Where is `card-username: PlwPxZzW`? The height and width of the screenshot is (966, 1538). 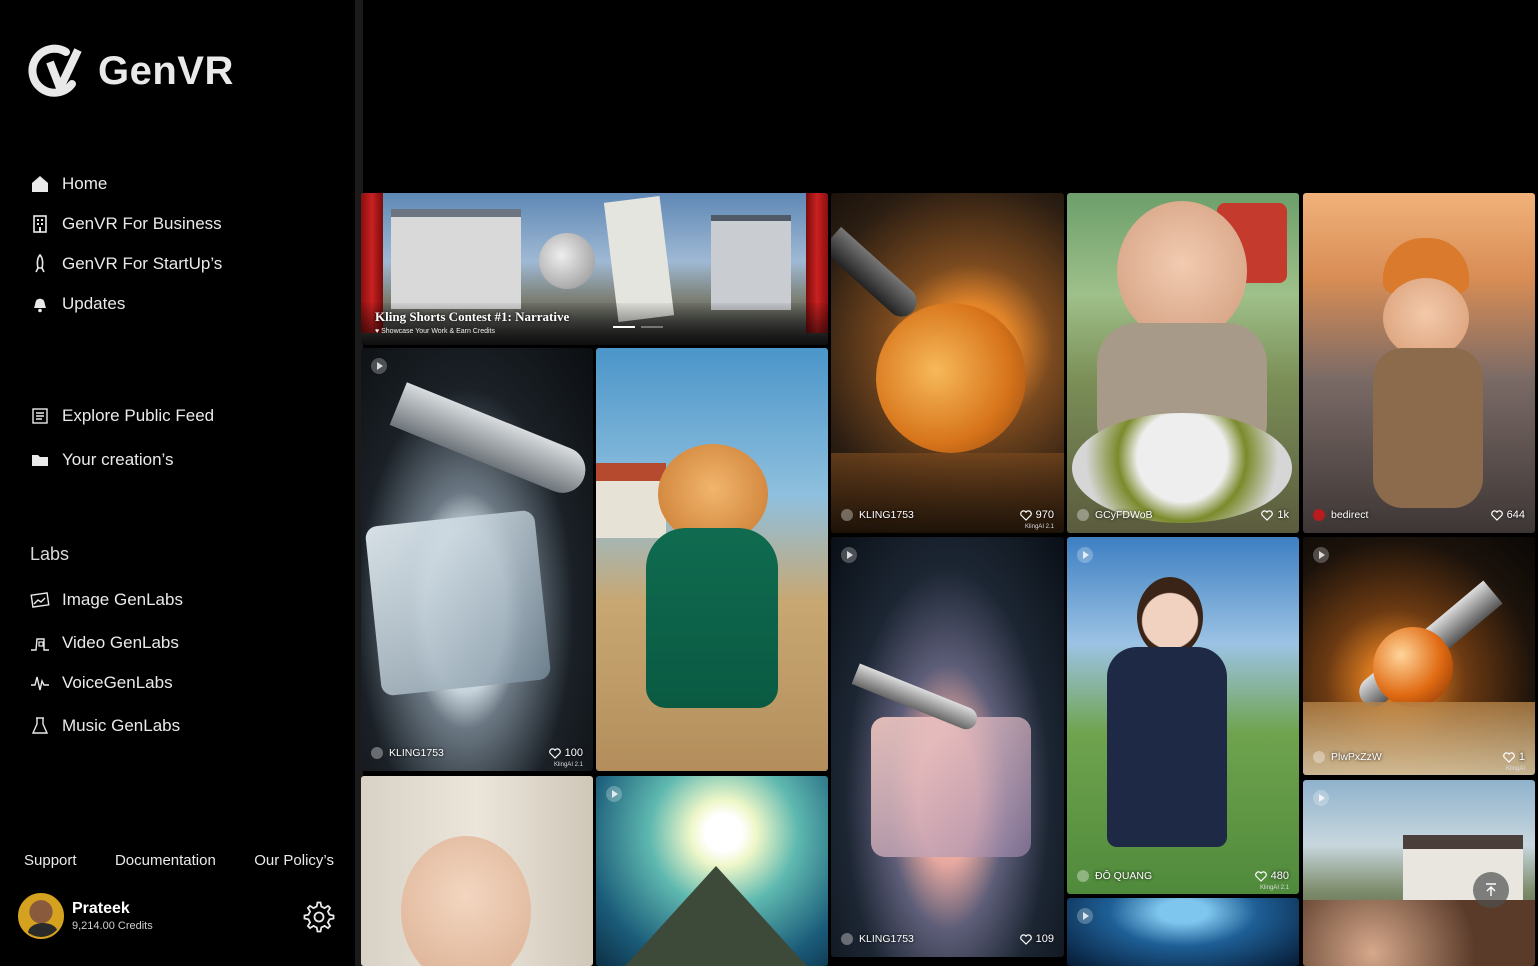
card-username: PlwPxZzW is located at coordinates (1356, 757).